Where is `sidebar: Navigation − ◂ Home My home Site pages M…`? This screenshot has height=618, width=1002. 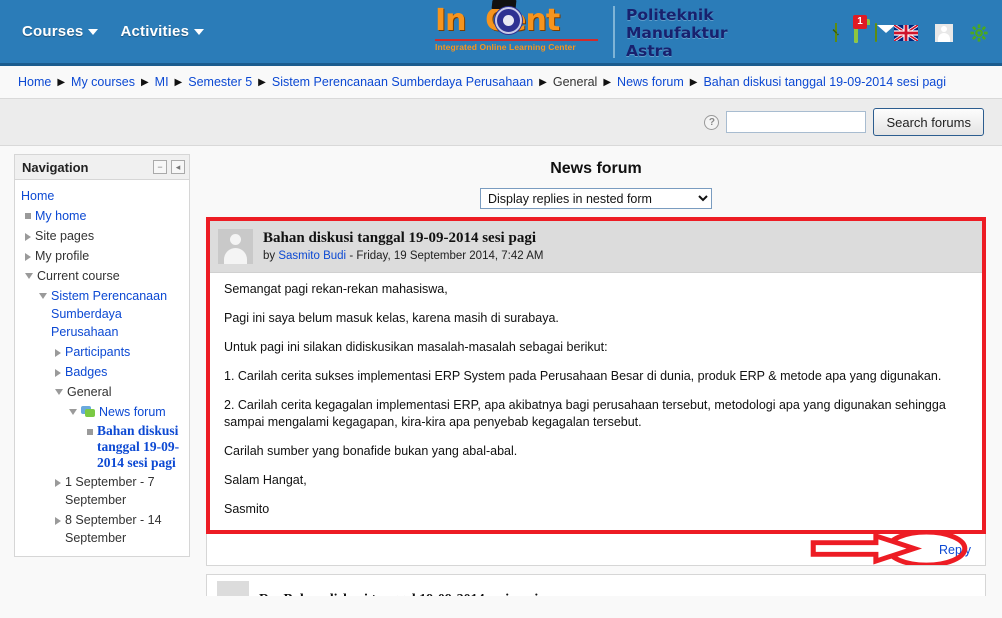 sidebar: Navigation − ◂ Home My home Site pages M… is located at coordinates (95, 370).